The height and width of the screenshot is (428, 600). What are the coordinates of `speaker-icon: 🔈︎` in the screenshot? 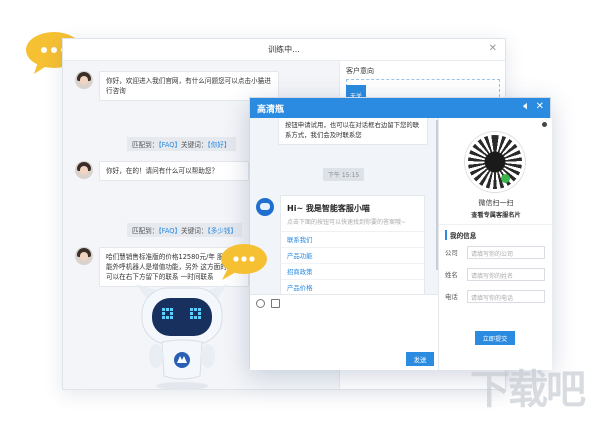 It's located at (527, 106).